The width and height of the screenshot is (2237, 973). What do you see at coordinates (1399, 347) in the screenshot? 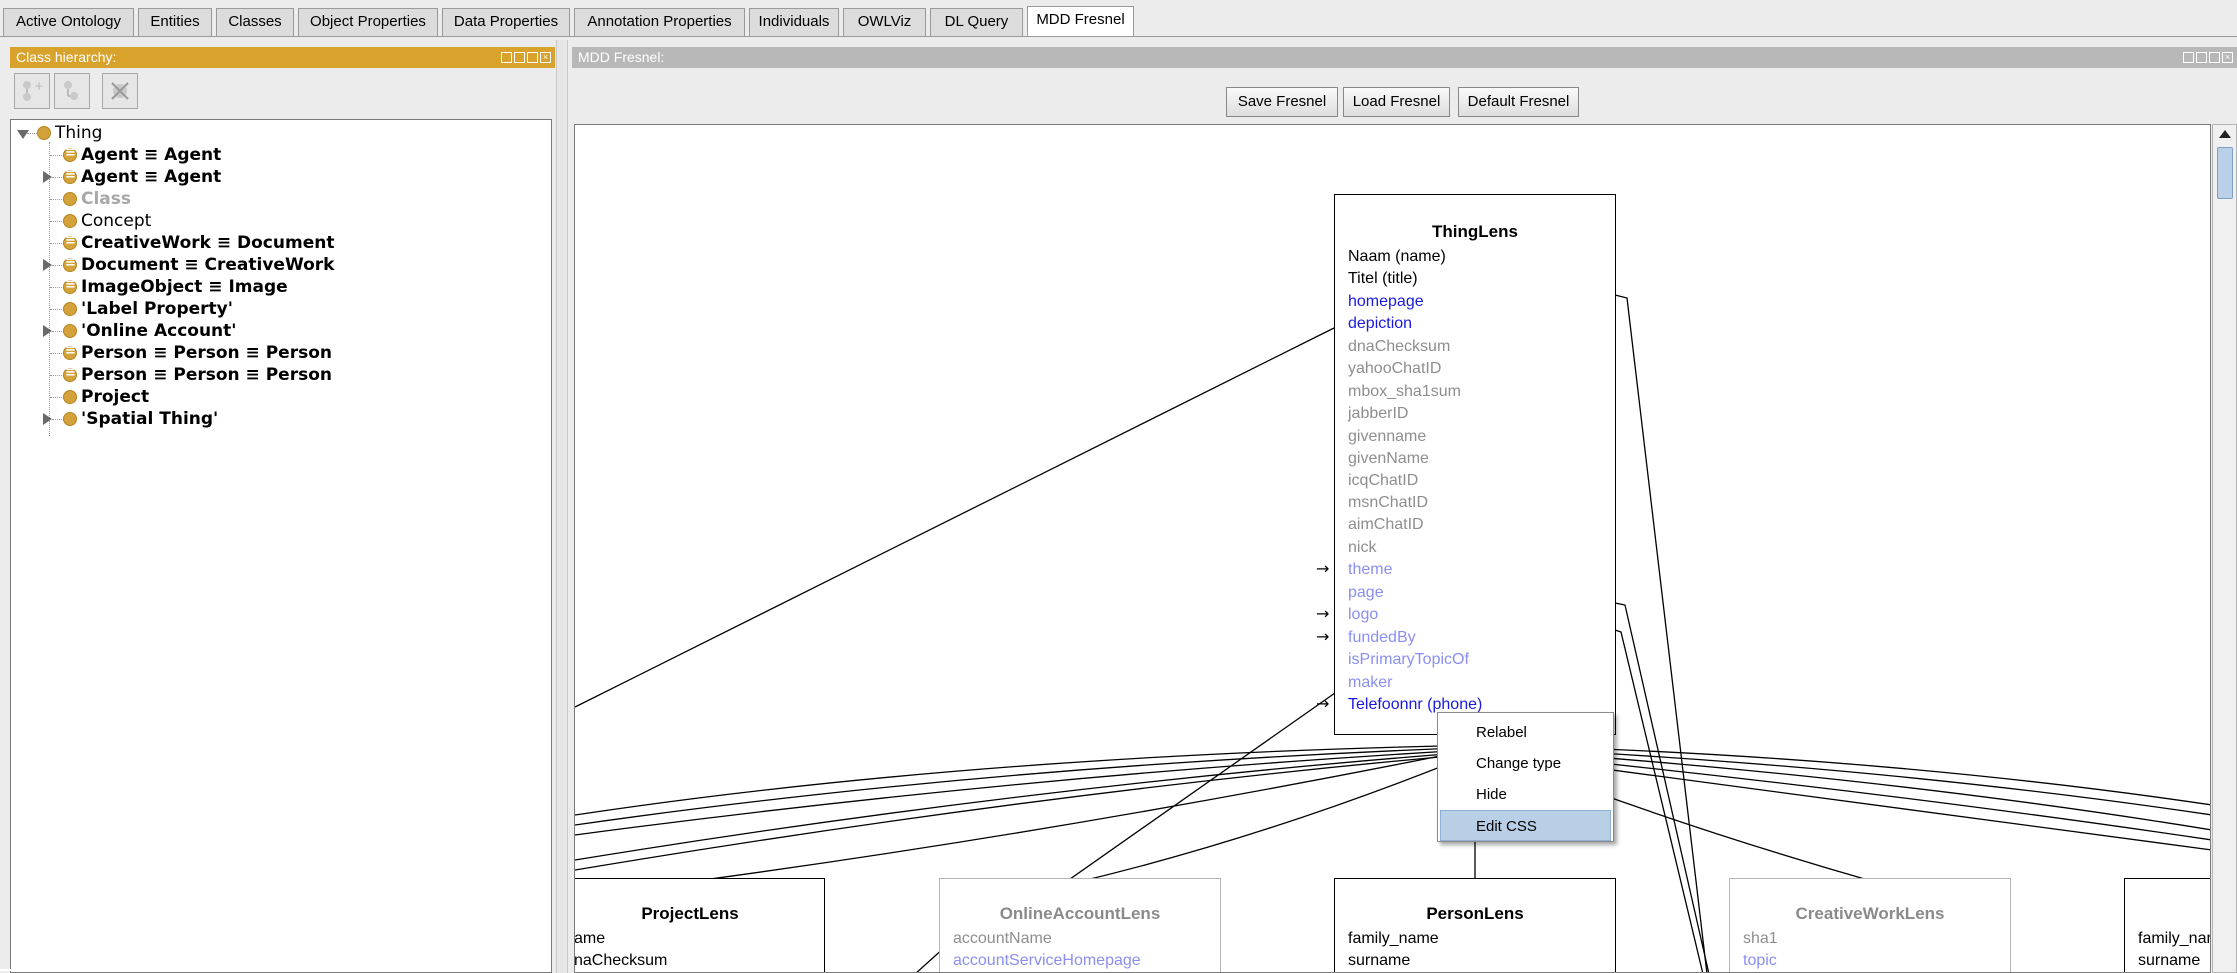
I see `lens-property: dnaChecksum` at bounding box center [1399, 347].